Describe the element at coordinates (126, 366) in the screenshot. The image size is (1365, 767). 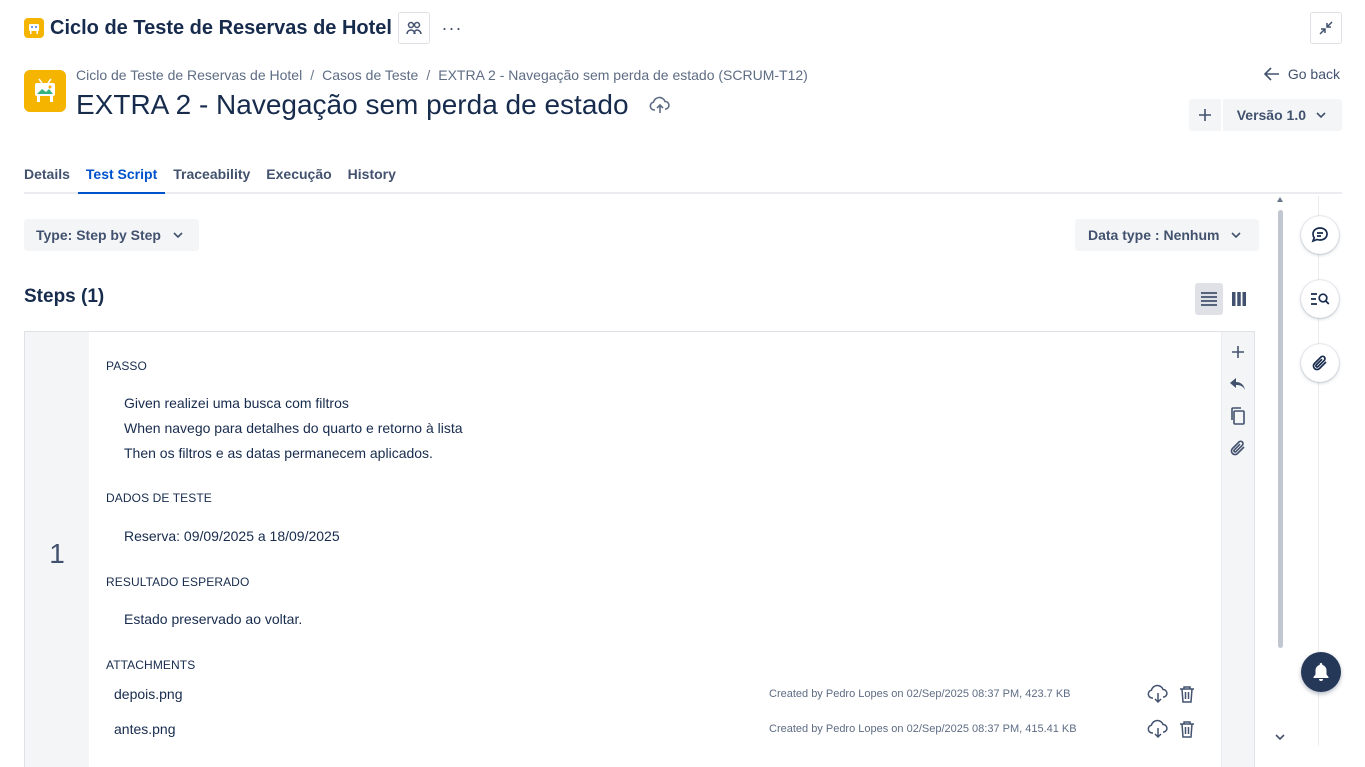
I see `passo-label: PASSO` at that location.